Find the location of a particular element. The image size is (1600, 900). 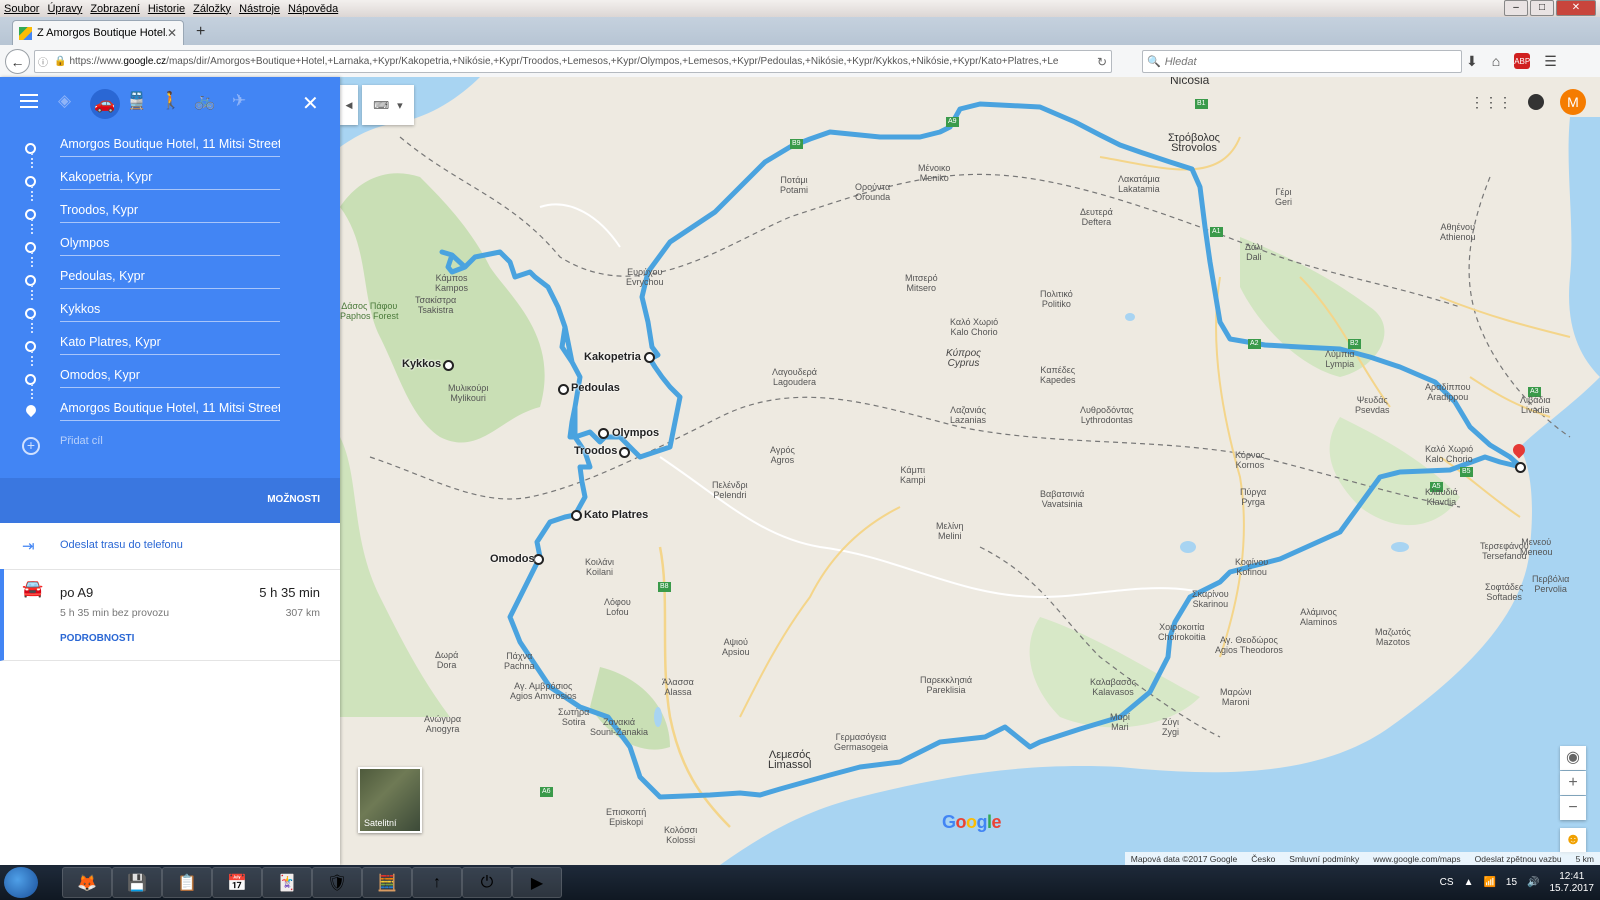

city-kykkos: Kykkos is located at coordinates (421, 364).